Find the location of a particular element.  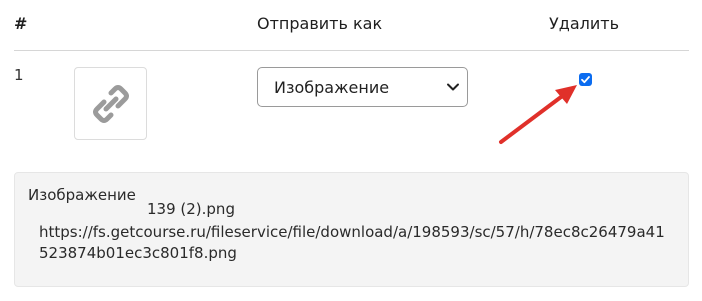

annotation-arrow is located at coordinates (538, 114).